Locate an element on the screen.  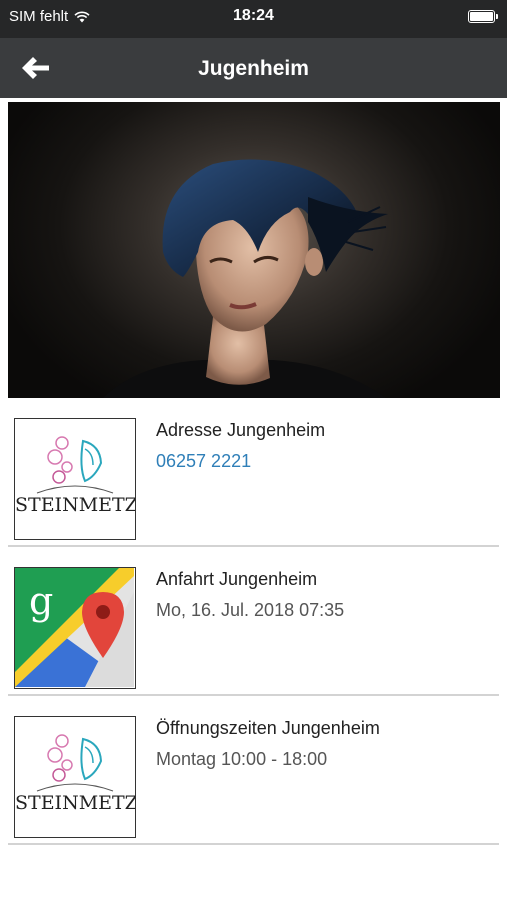
nav-bar: Jugenheim is located at coordinates (253, 68).